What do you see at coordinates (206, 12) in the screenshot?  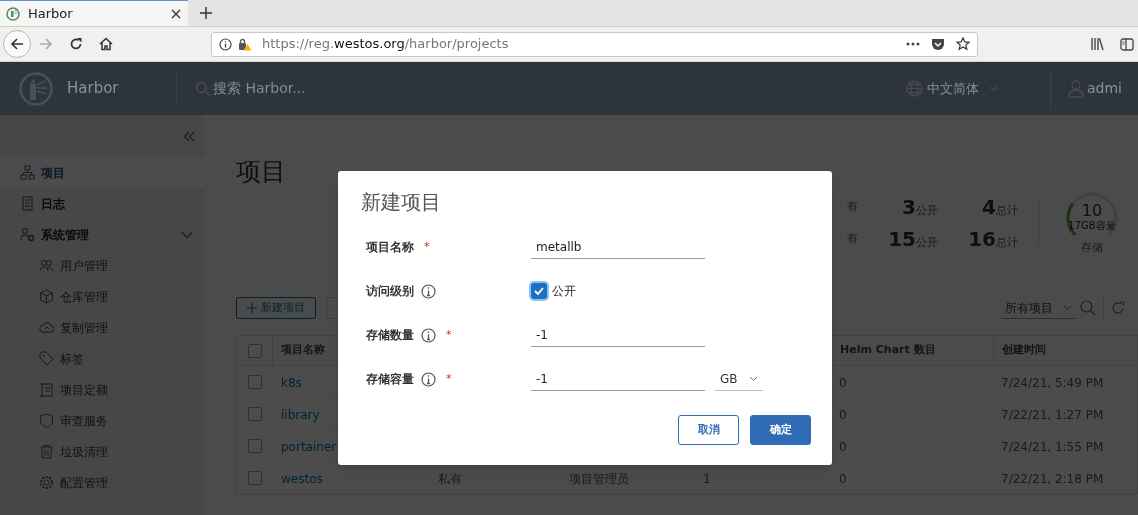 I see `new-tab-icon` at bounding box center [206, 12].